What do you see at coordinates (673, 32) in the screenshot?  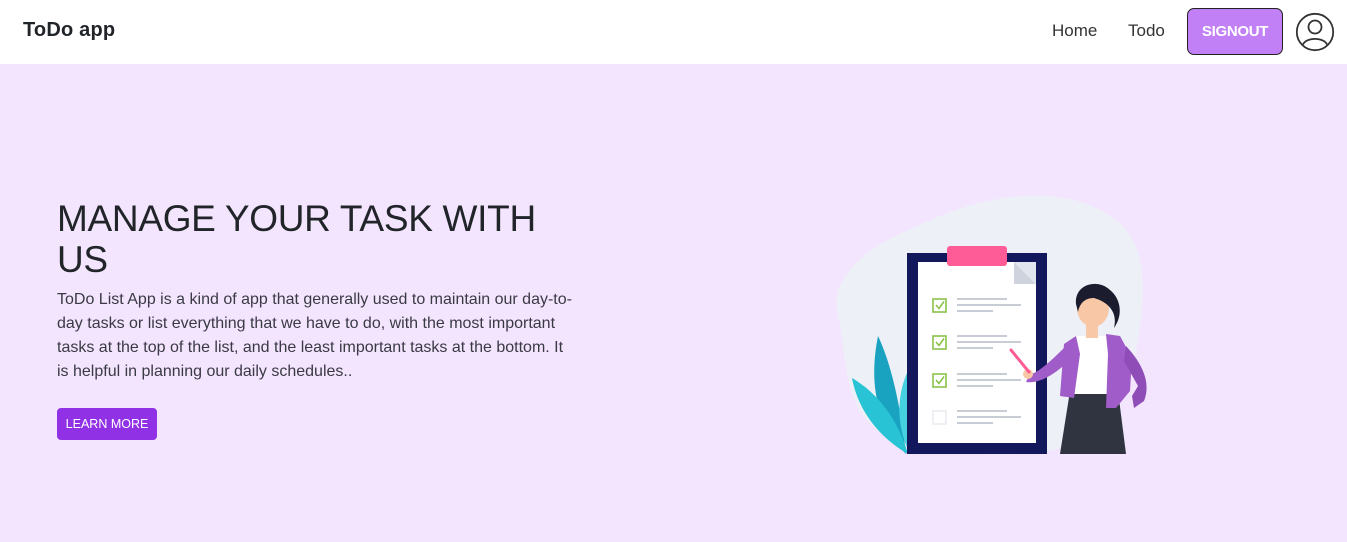 I see `navbar: ToDo app Home Todo SIGNOUT` at bounding box center [673, 32].